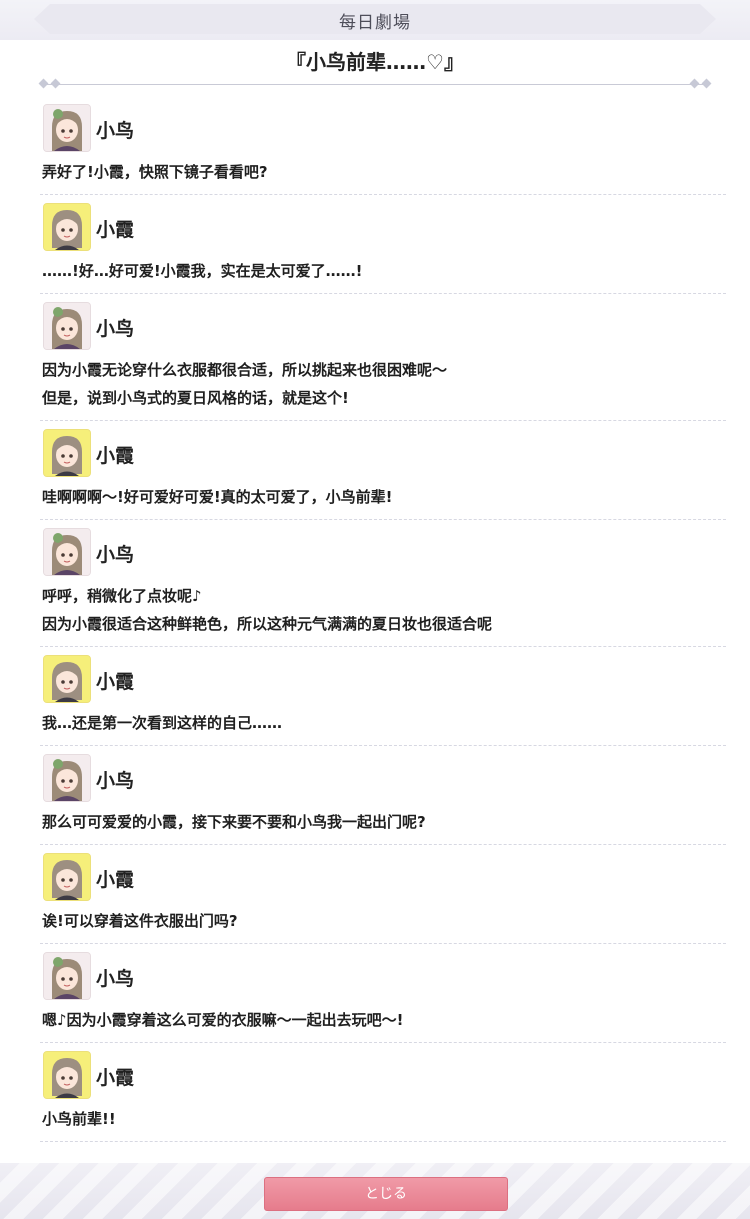 Image resolution: width=750 pixels, height=1219 pixels. I want to click on dialogue-entry: 小霞诶!可以穿着这件衣服出门吗?, so click(383, 894).